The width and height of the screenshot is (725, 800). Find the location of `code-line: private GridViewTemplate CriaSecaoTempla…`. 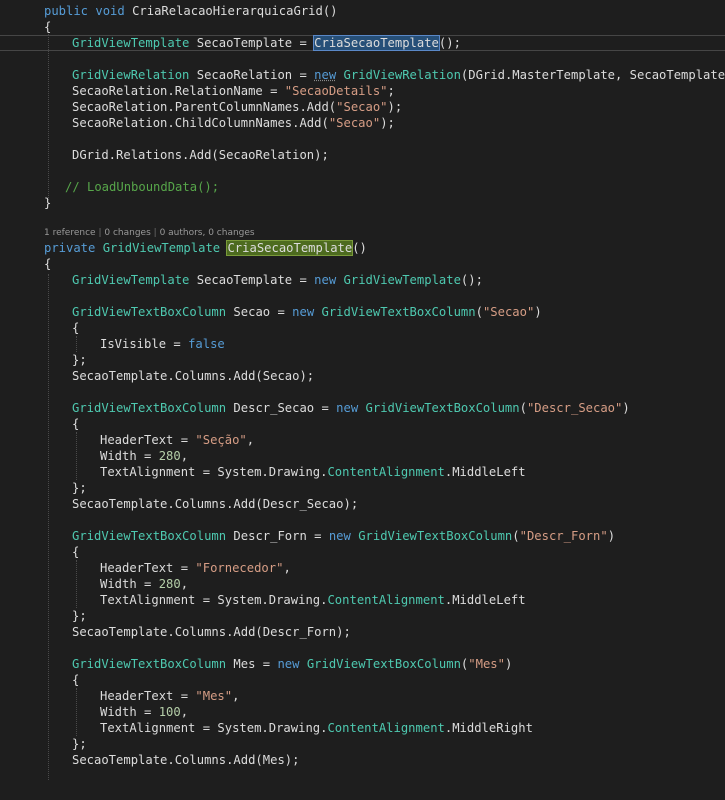

code-line: private GridViewTemplate CriaSecaoTempla… is located at coordinates (362, 248).